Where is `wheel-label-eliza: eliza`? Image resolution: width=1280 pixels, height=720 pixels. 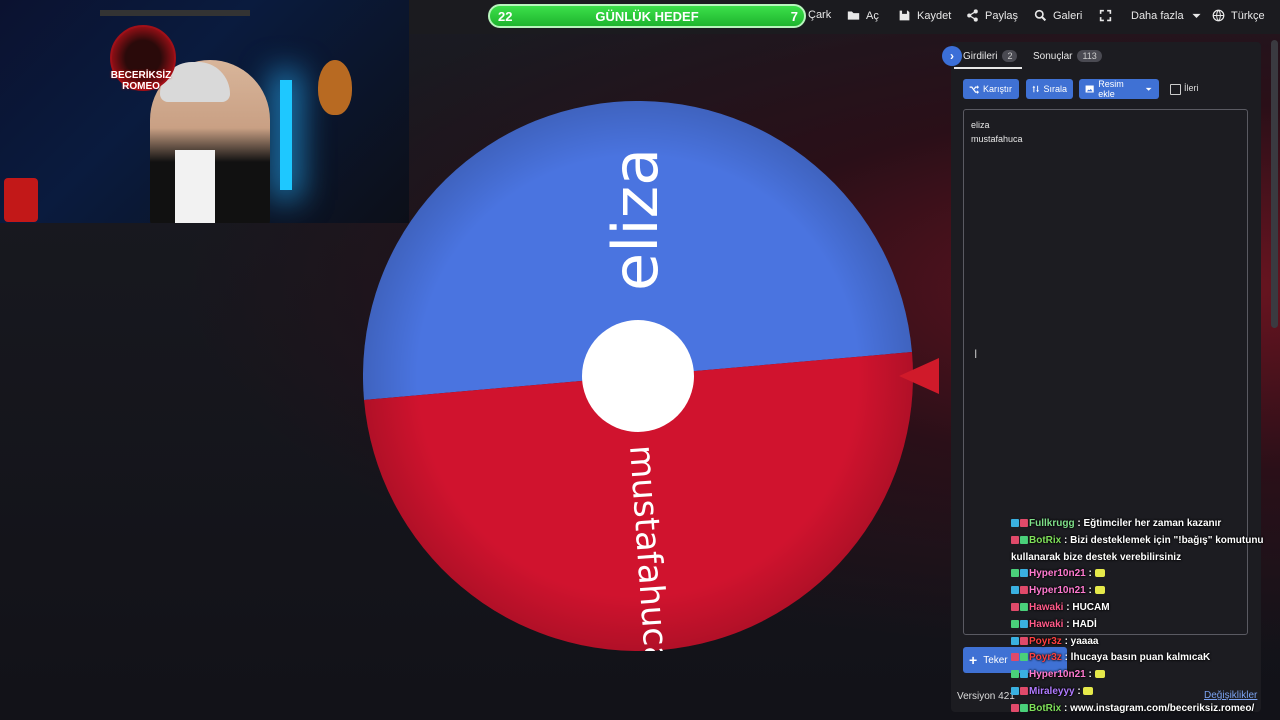
wheel-label-eliza: eliza is located at coordinates (635, 219).